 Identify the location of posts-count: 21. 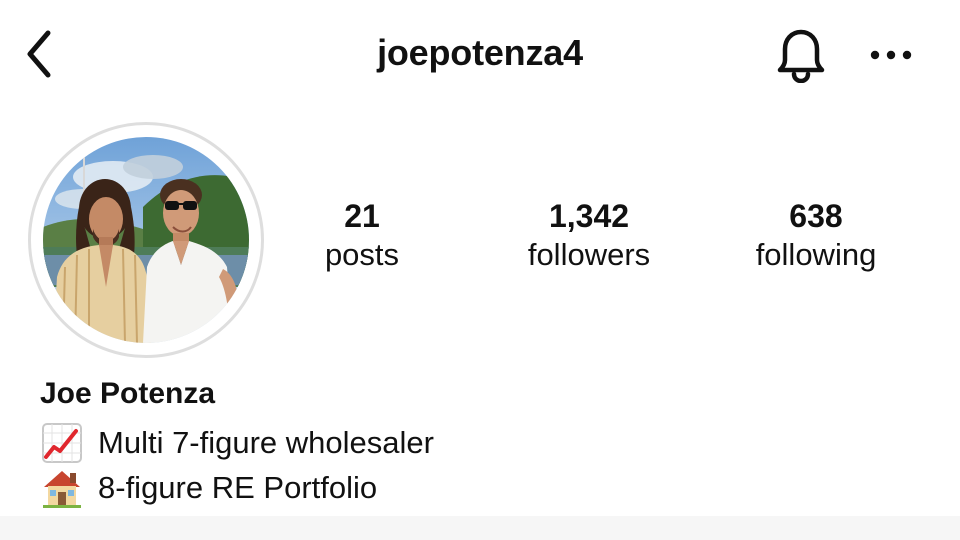
(362, 216).